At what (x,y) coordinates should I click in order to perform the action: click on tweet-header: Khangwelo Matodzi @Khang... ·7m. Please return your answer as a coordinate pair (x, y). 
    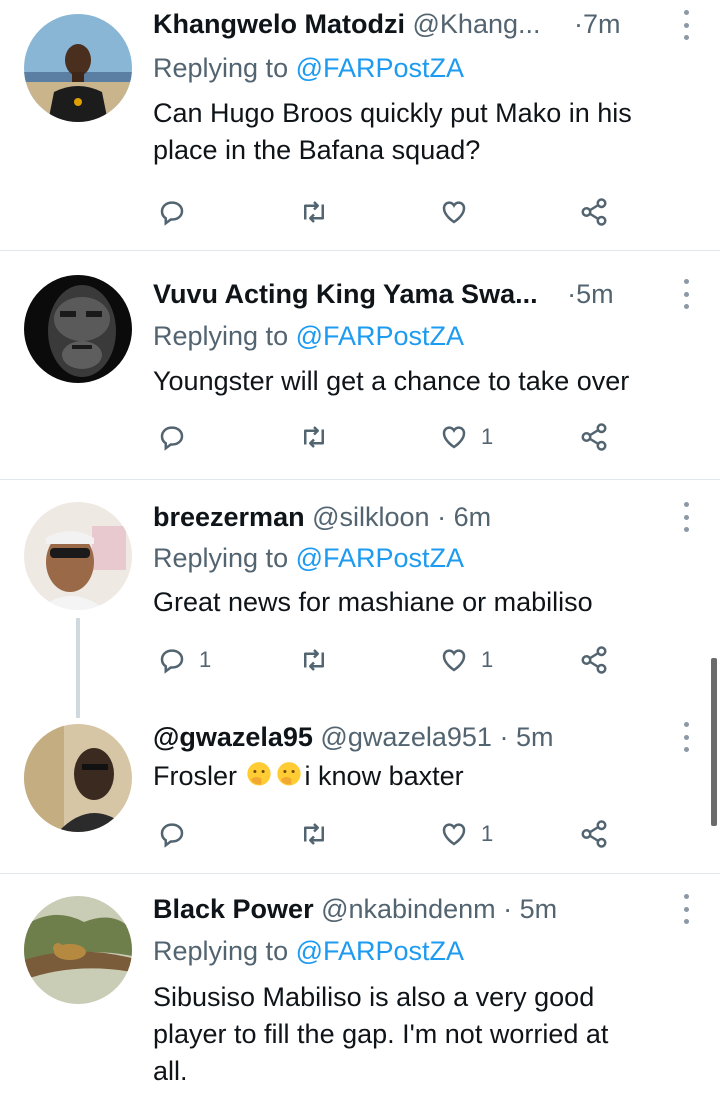
    Looking at the image, I should click on (436, 24).